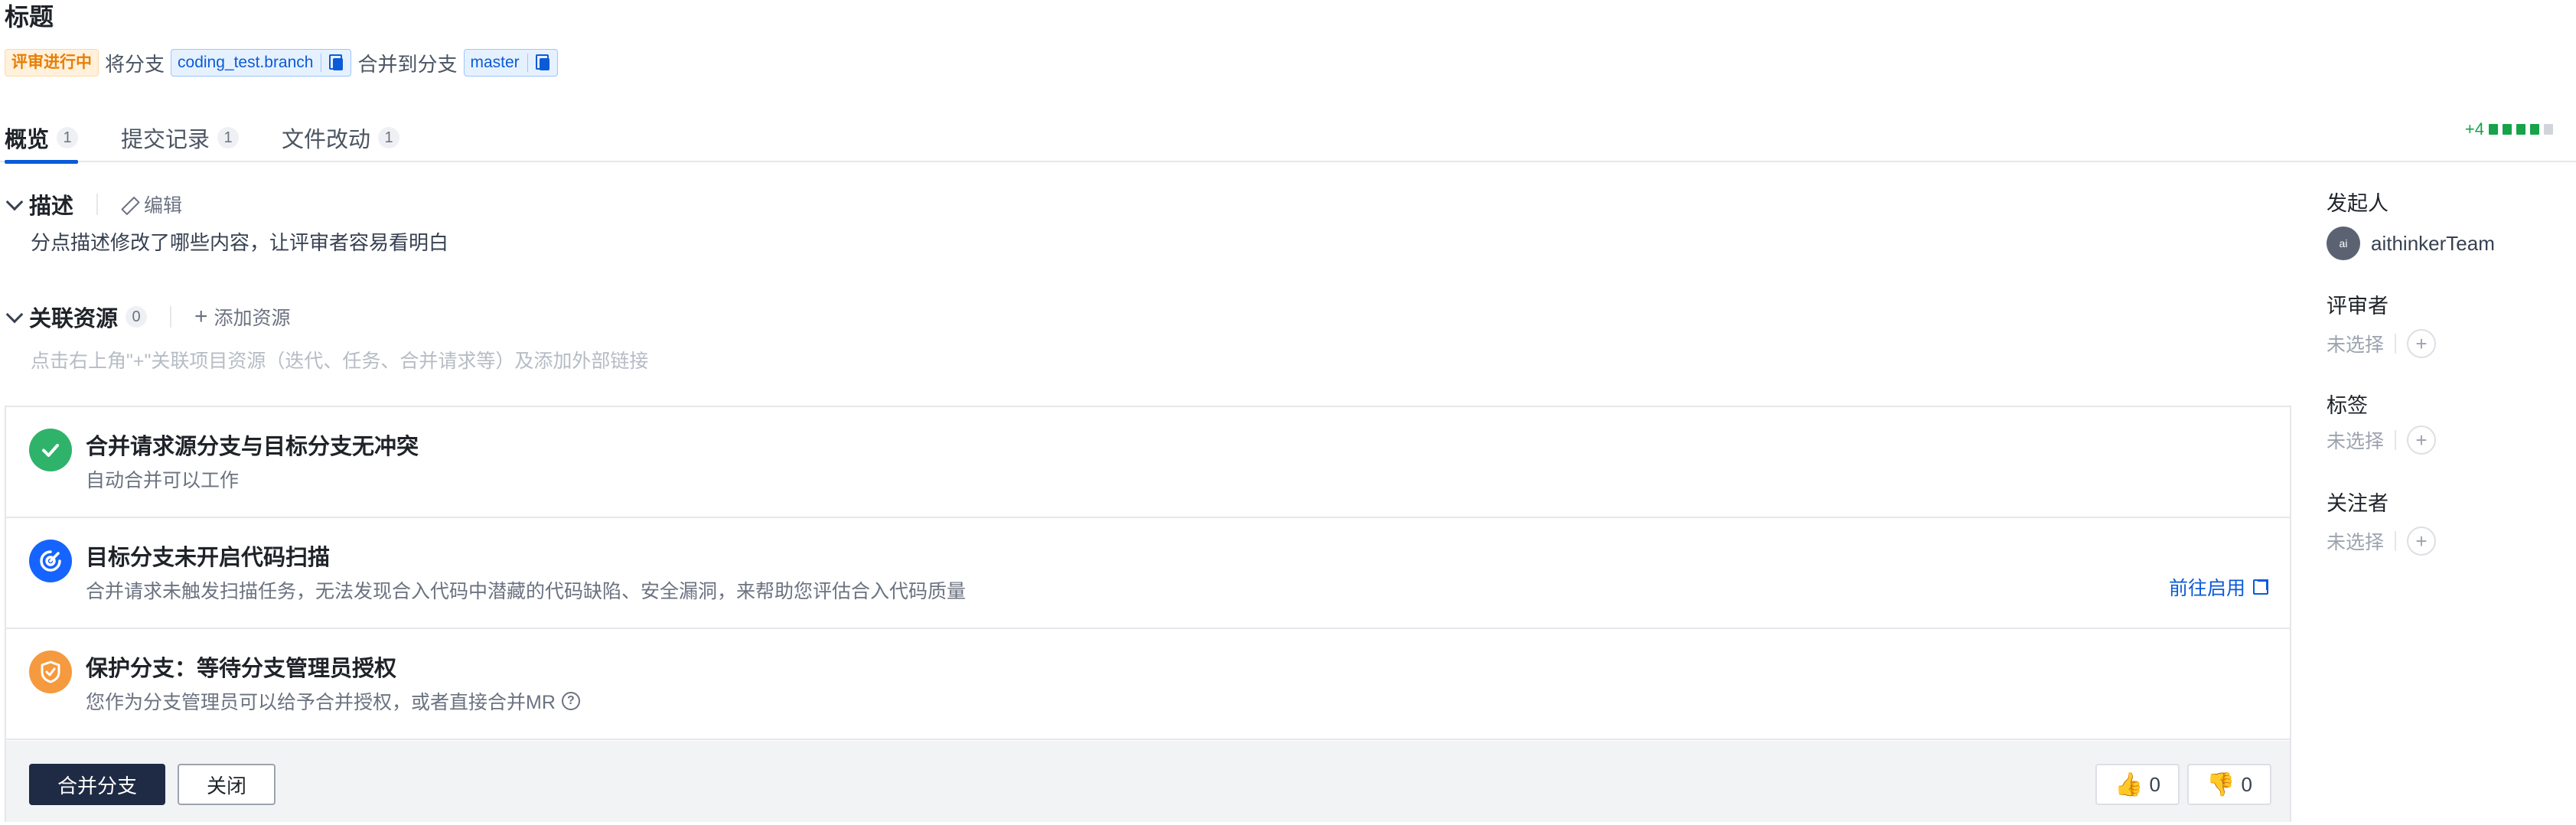 Image resolution: width=2576 pixels, height=825 pixels. What do you see at coordinates (27, 140) in the screenshot?
I see `tab-label: 概览` at bounding box center [27, 140].